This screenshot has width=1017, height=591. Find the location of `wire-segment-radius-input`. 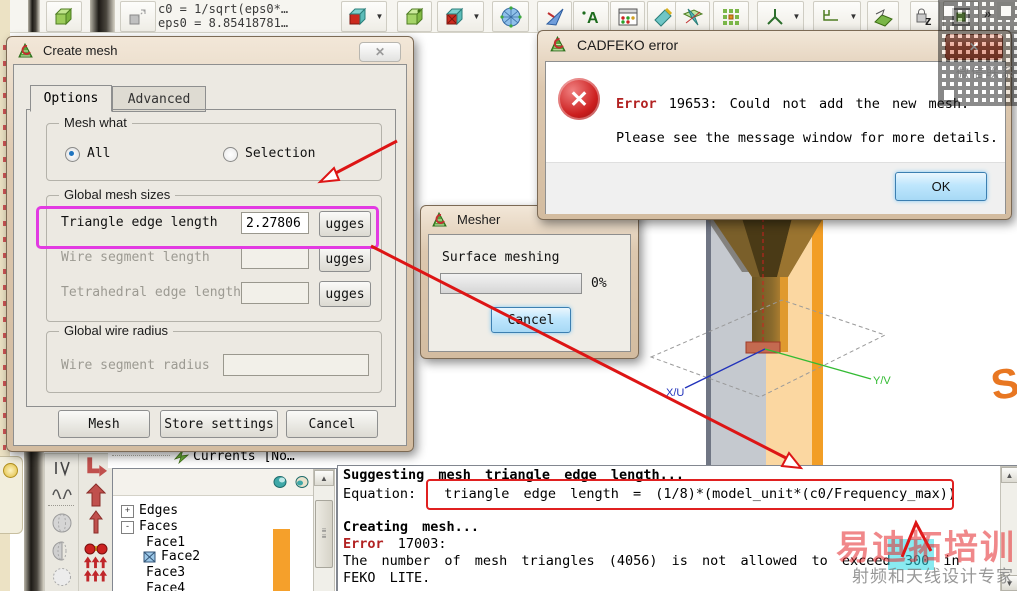

wire-segment-radius-input is located at coordinates (296, 365).